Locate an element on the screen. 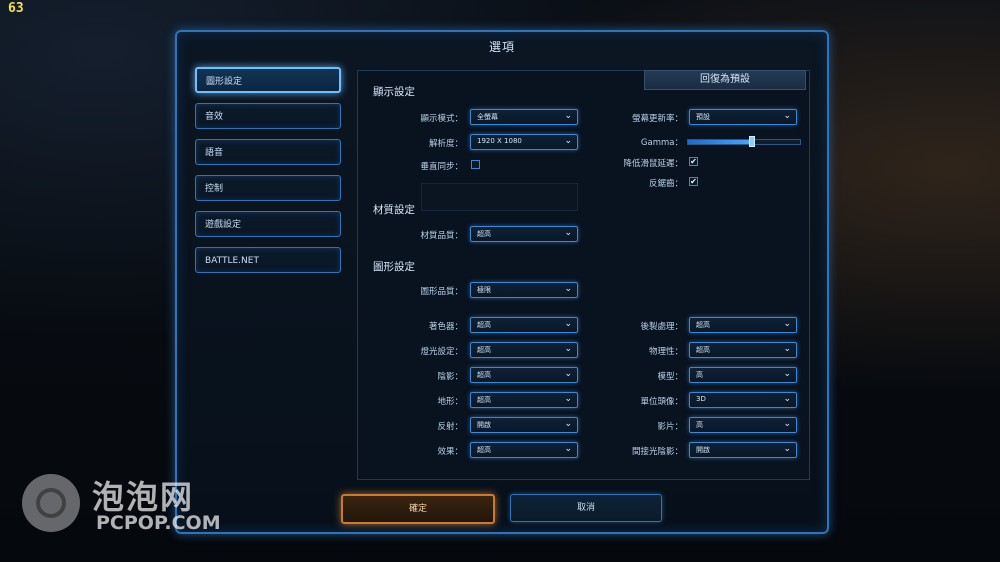  gamma-slider is located at coordinates (744, 141).